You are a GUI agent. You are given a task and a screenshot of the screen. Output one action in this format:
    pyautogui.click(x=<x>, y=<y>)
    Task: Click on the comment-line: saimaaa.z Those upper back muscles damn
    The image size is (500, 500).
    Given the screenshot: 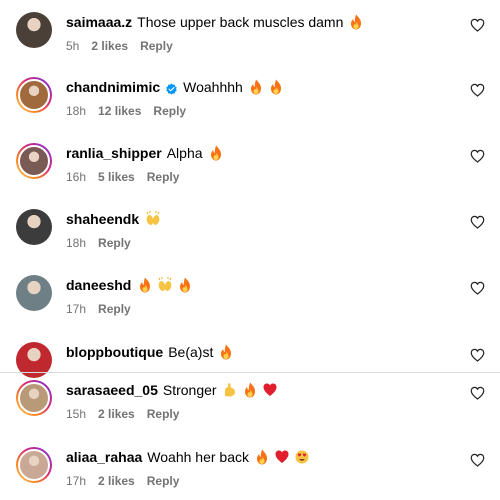 What is the action you would take?
    pyautogui.click(x=214, y=22)
    